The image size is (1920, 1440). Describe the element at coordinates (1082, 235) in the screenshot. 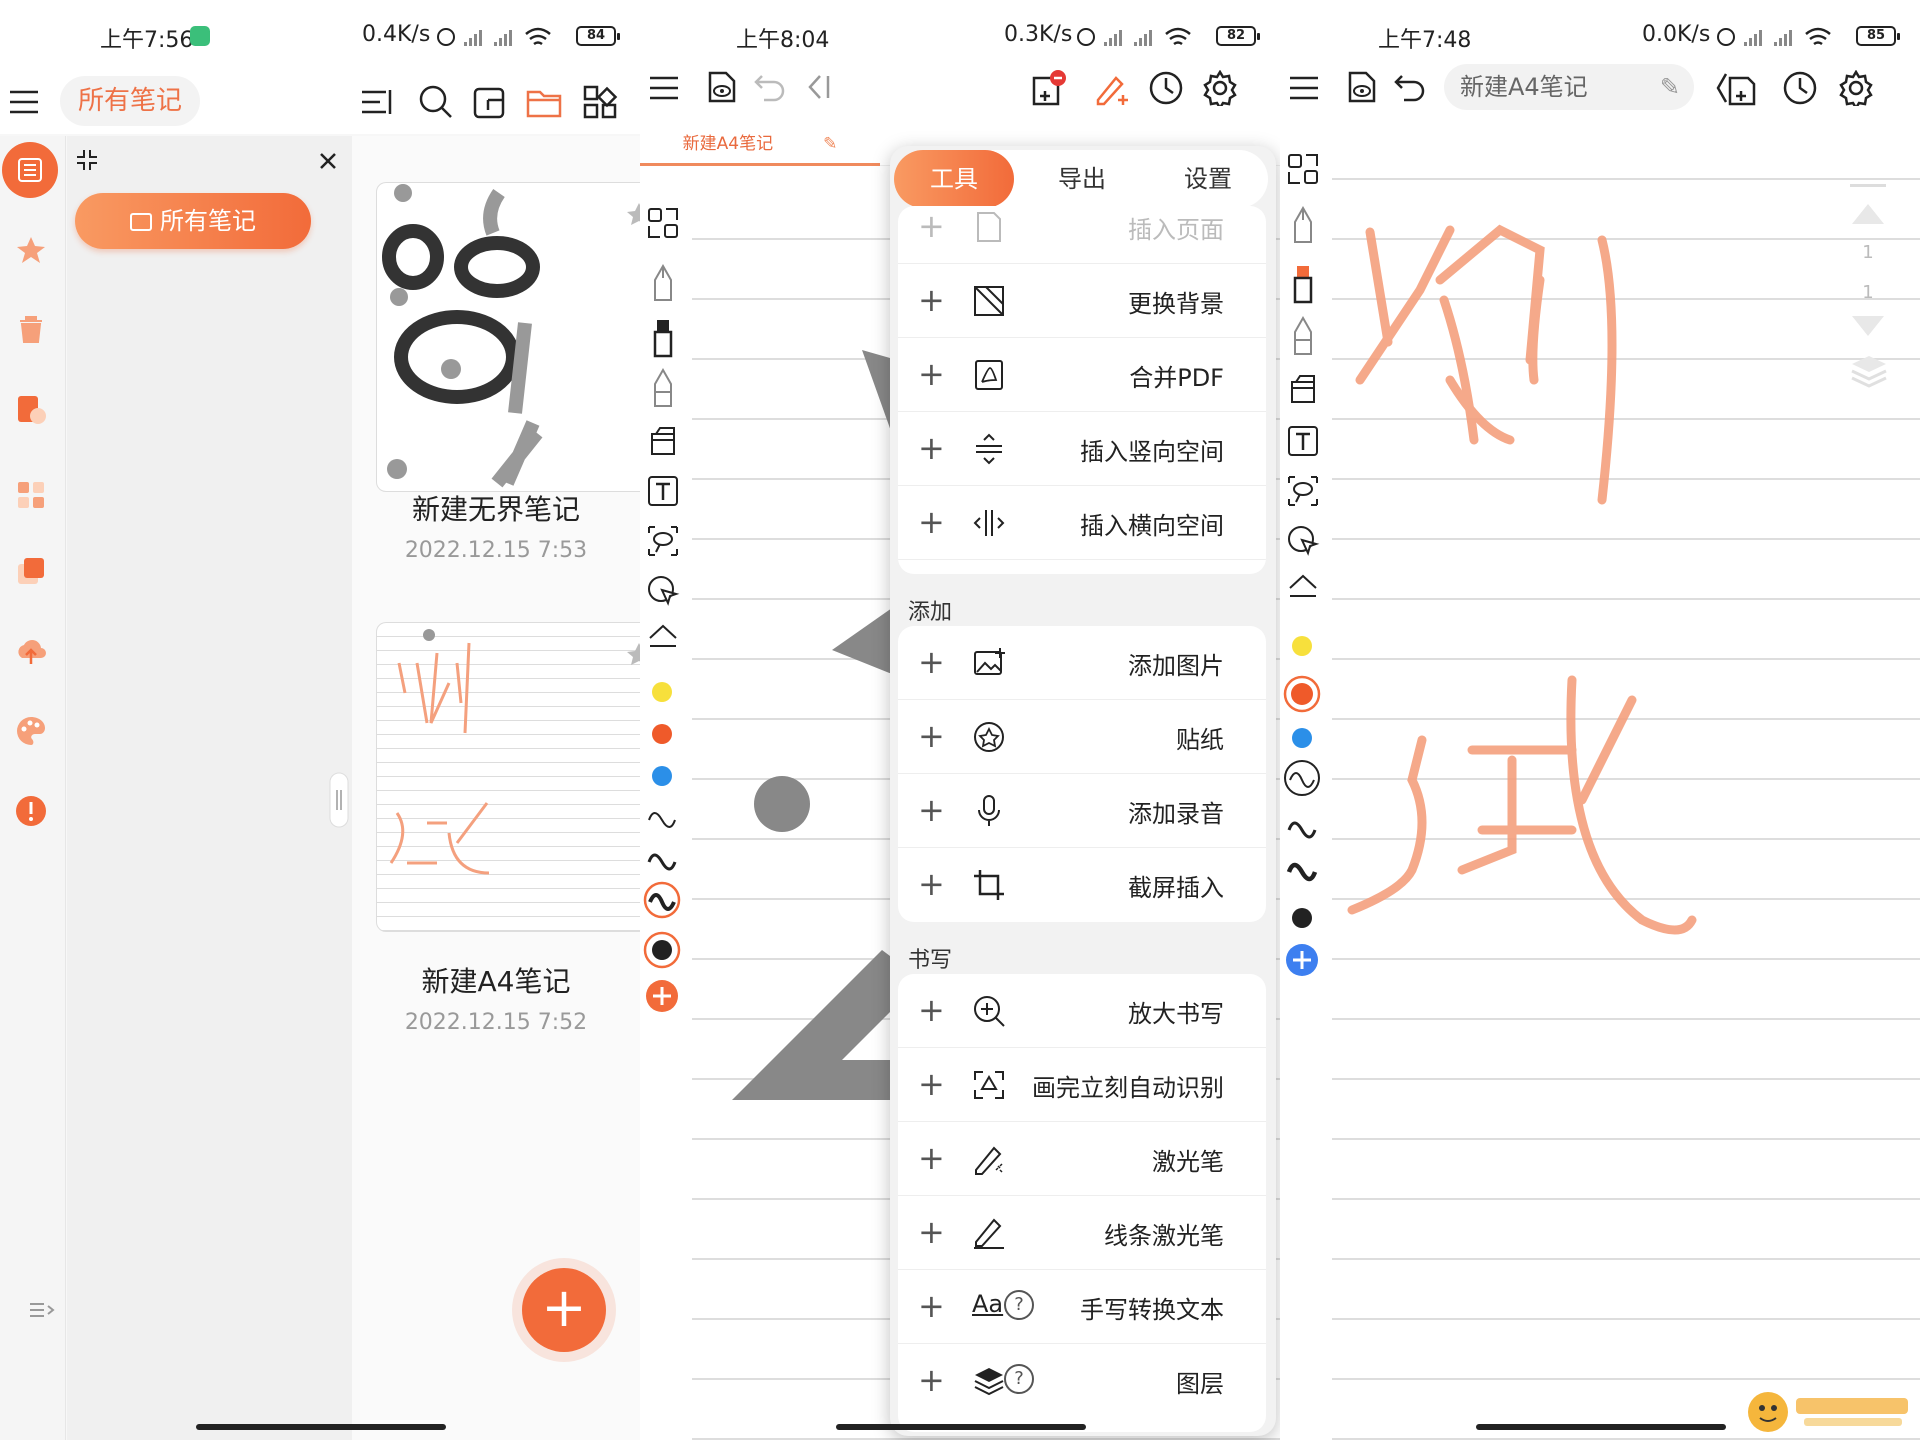

I see `menu-row-insert-page: + 插入页面` at that location.